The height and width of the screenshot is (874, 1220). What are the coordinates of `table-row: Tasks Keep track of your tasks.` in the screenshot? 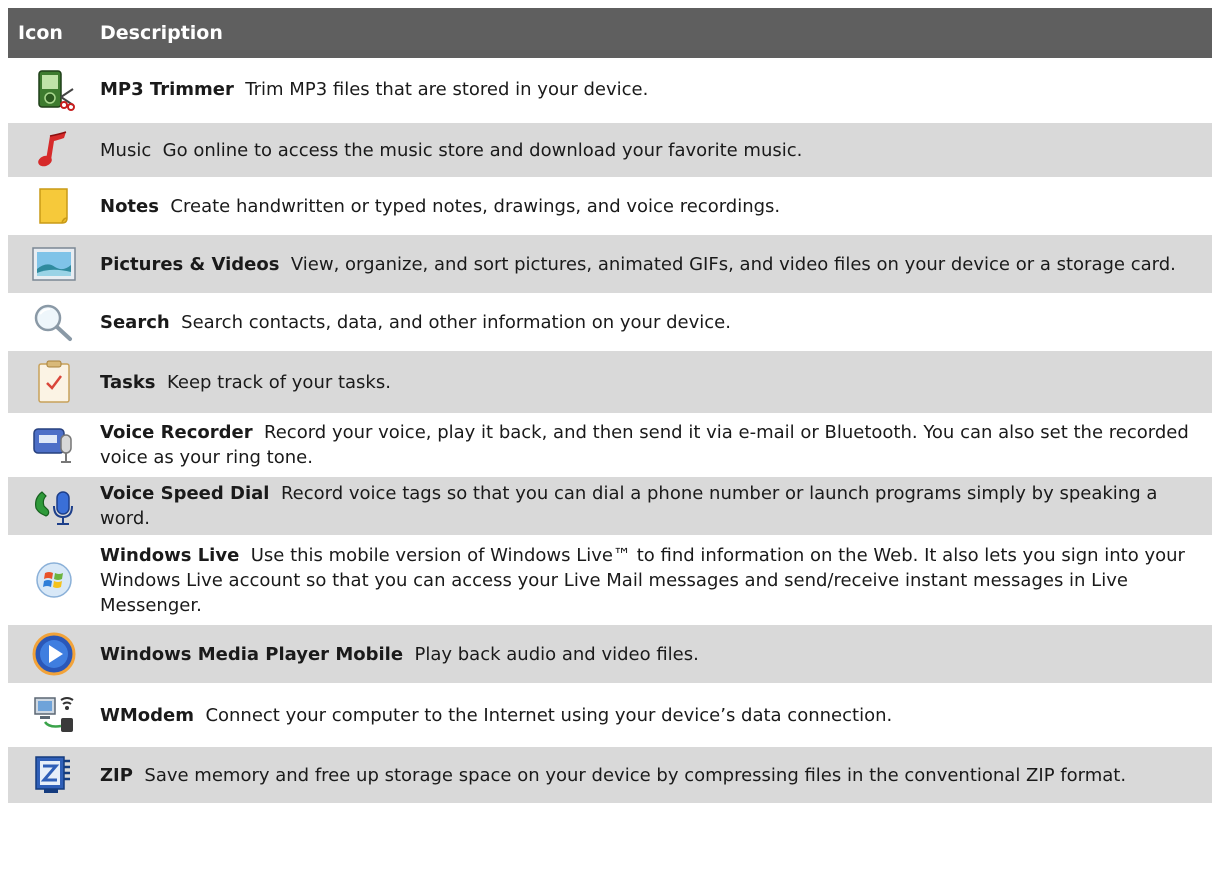 It's located at (610, 383).